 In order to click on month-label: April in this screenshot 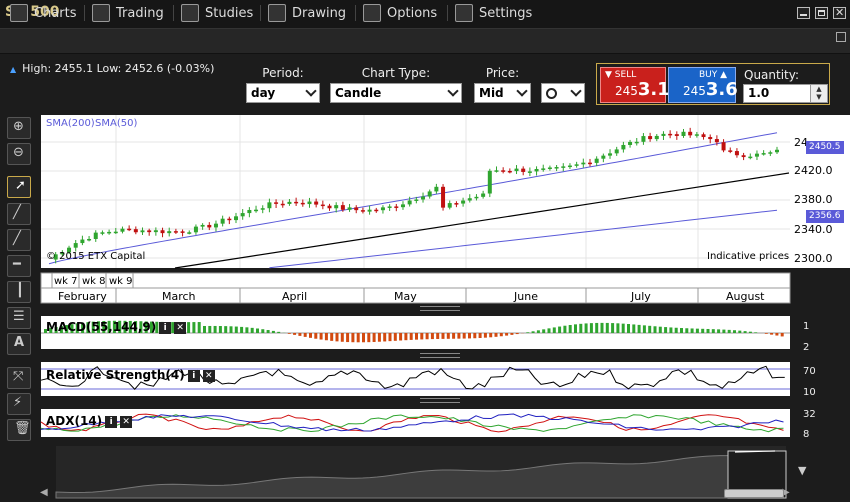, I will do `click(295, 296)`.